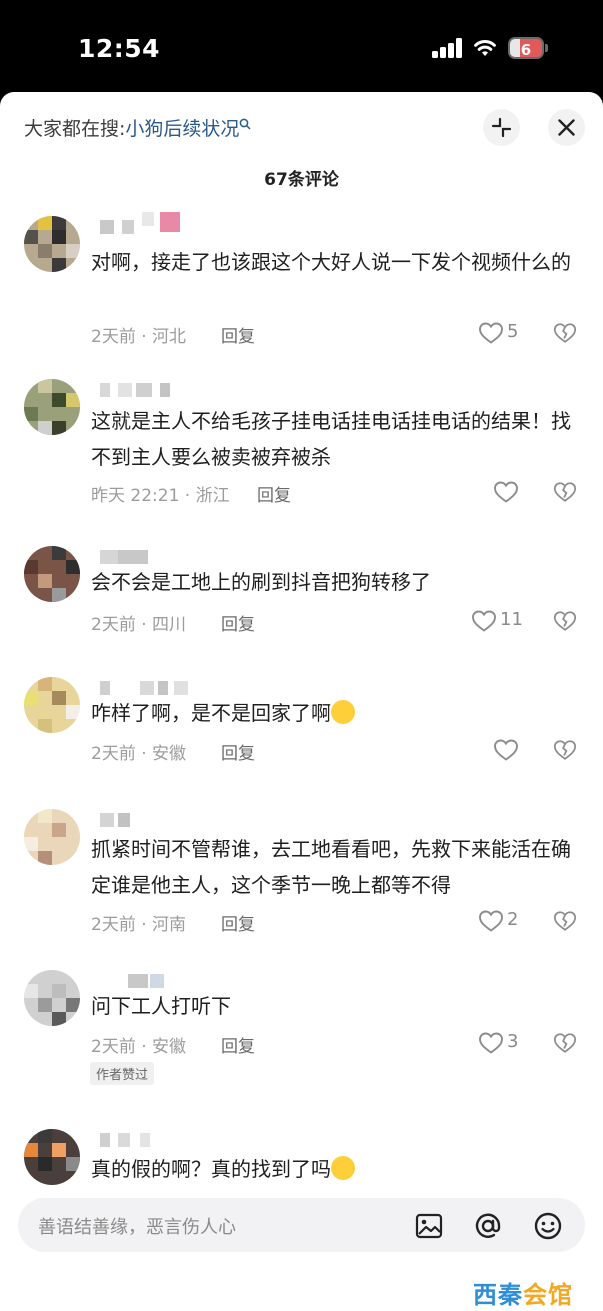 Image resolution: width=603 pixels, height=1311 pixels. What do you see at coordinates (498, 1295) in the screenshot?
I see `watermark-part1: 西秦` at bounding box center [498, 1295].